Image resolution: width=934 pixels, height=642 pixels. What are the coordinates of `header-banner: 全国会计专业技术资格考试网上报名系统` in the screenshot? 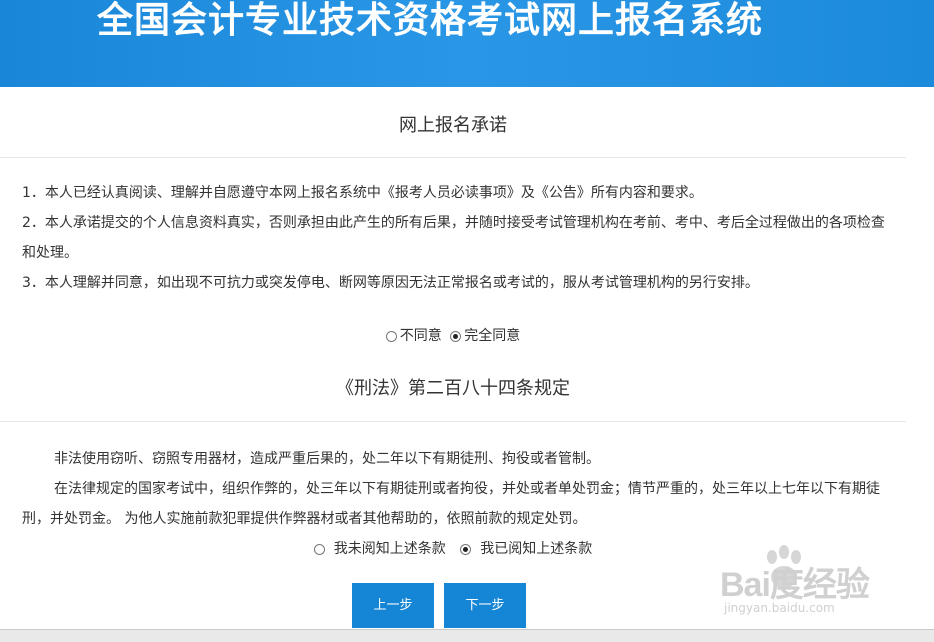 It's located at (467, 43).